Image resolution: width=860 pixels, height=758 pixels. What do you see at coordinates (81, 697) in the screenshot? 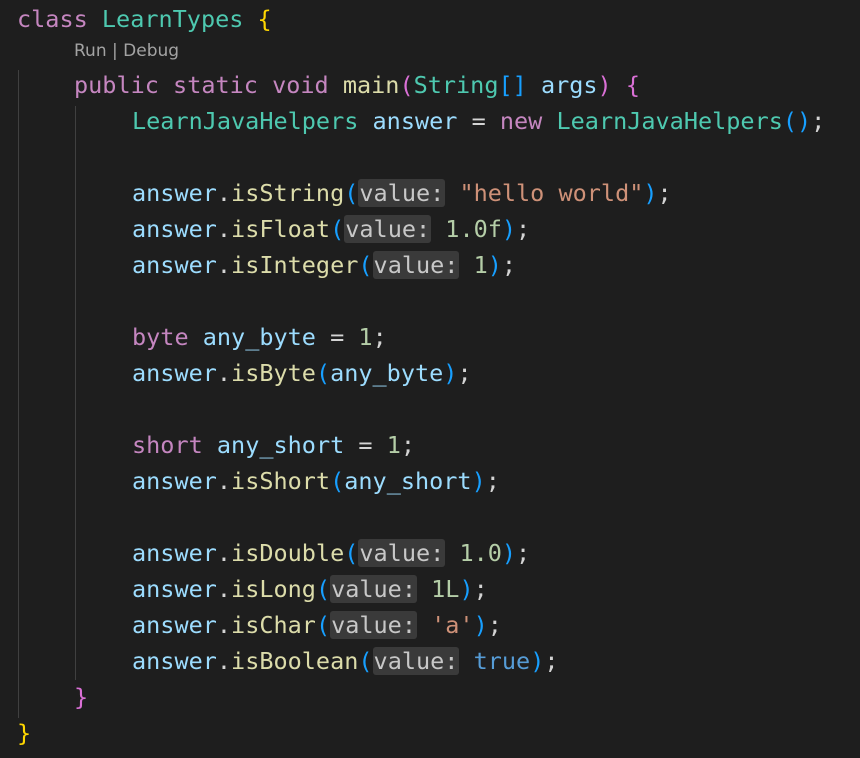
I see `code-line-15: }` at bounding box center [81, 697].